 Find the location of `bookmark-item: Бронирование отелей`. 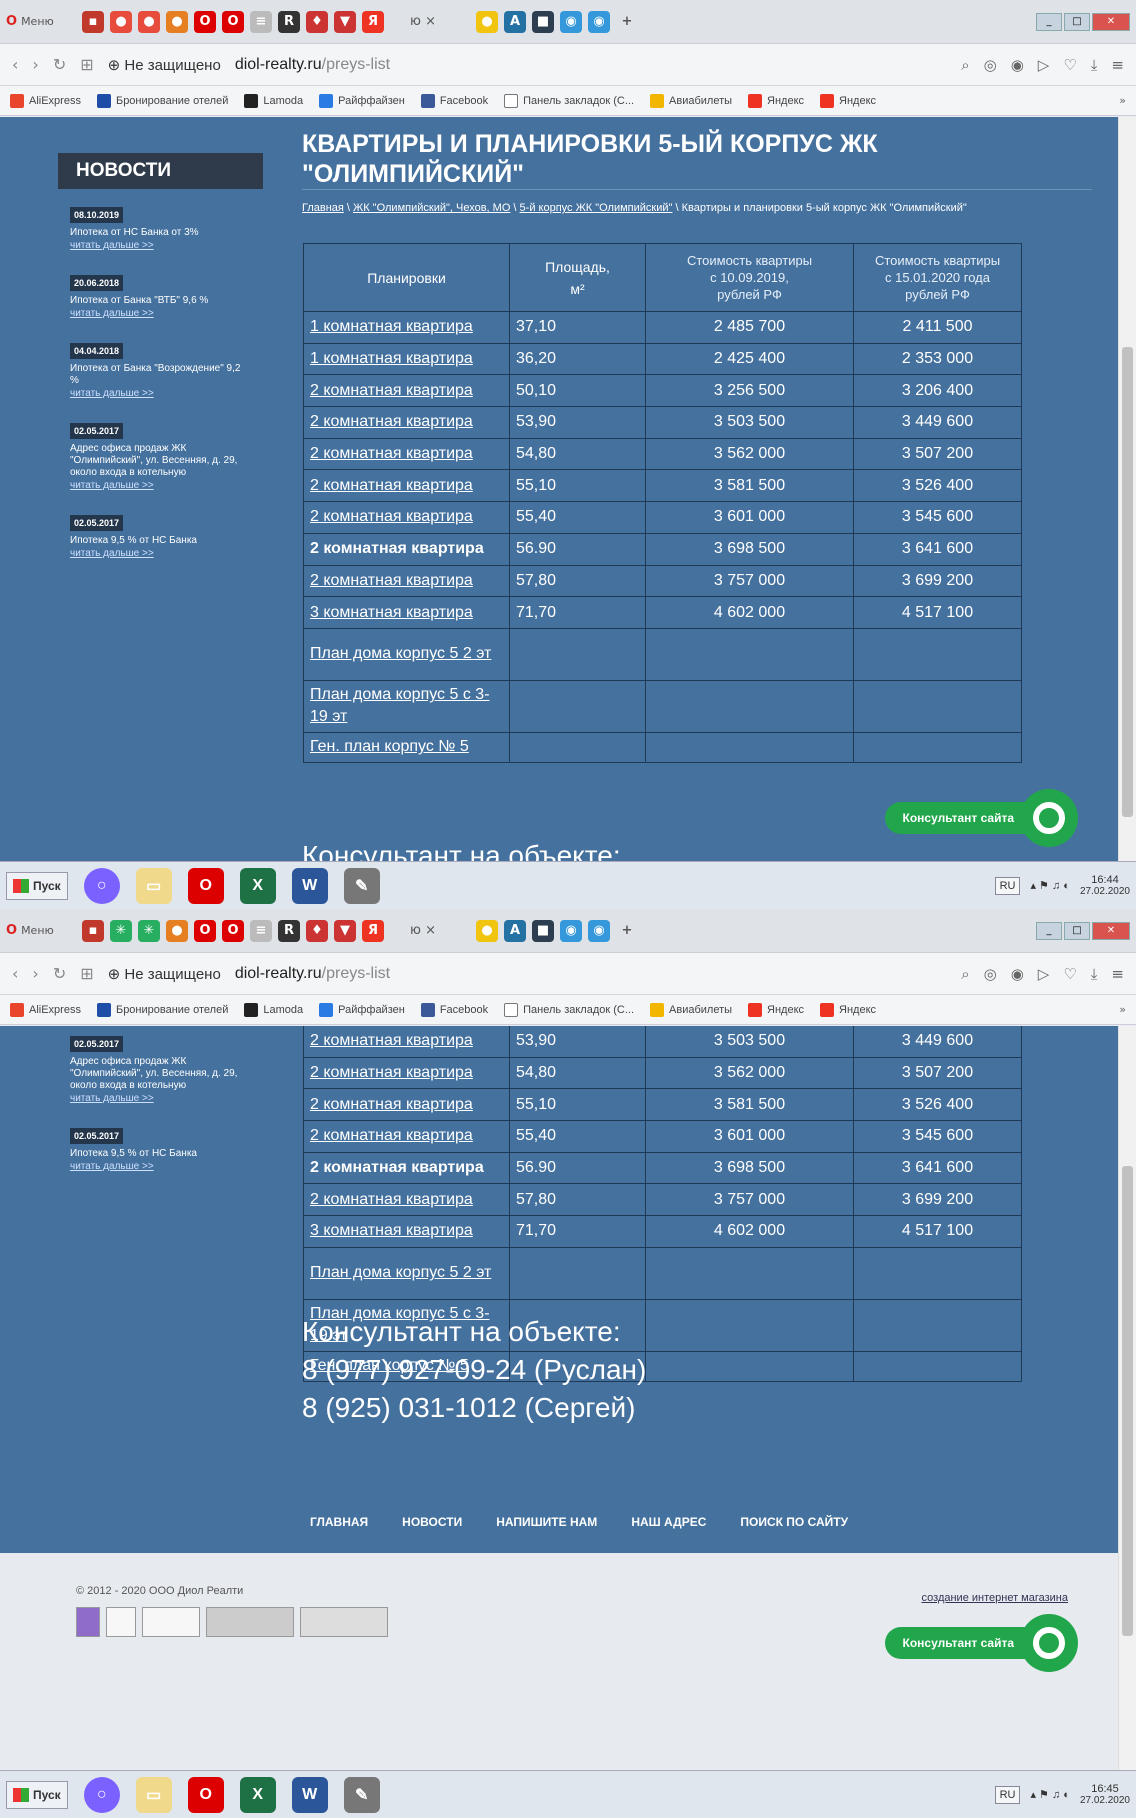

bookmark-item: Бронирование отелей is located at coordinates (162, 1009).